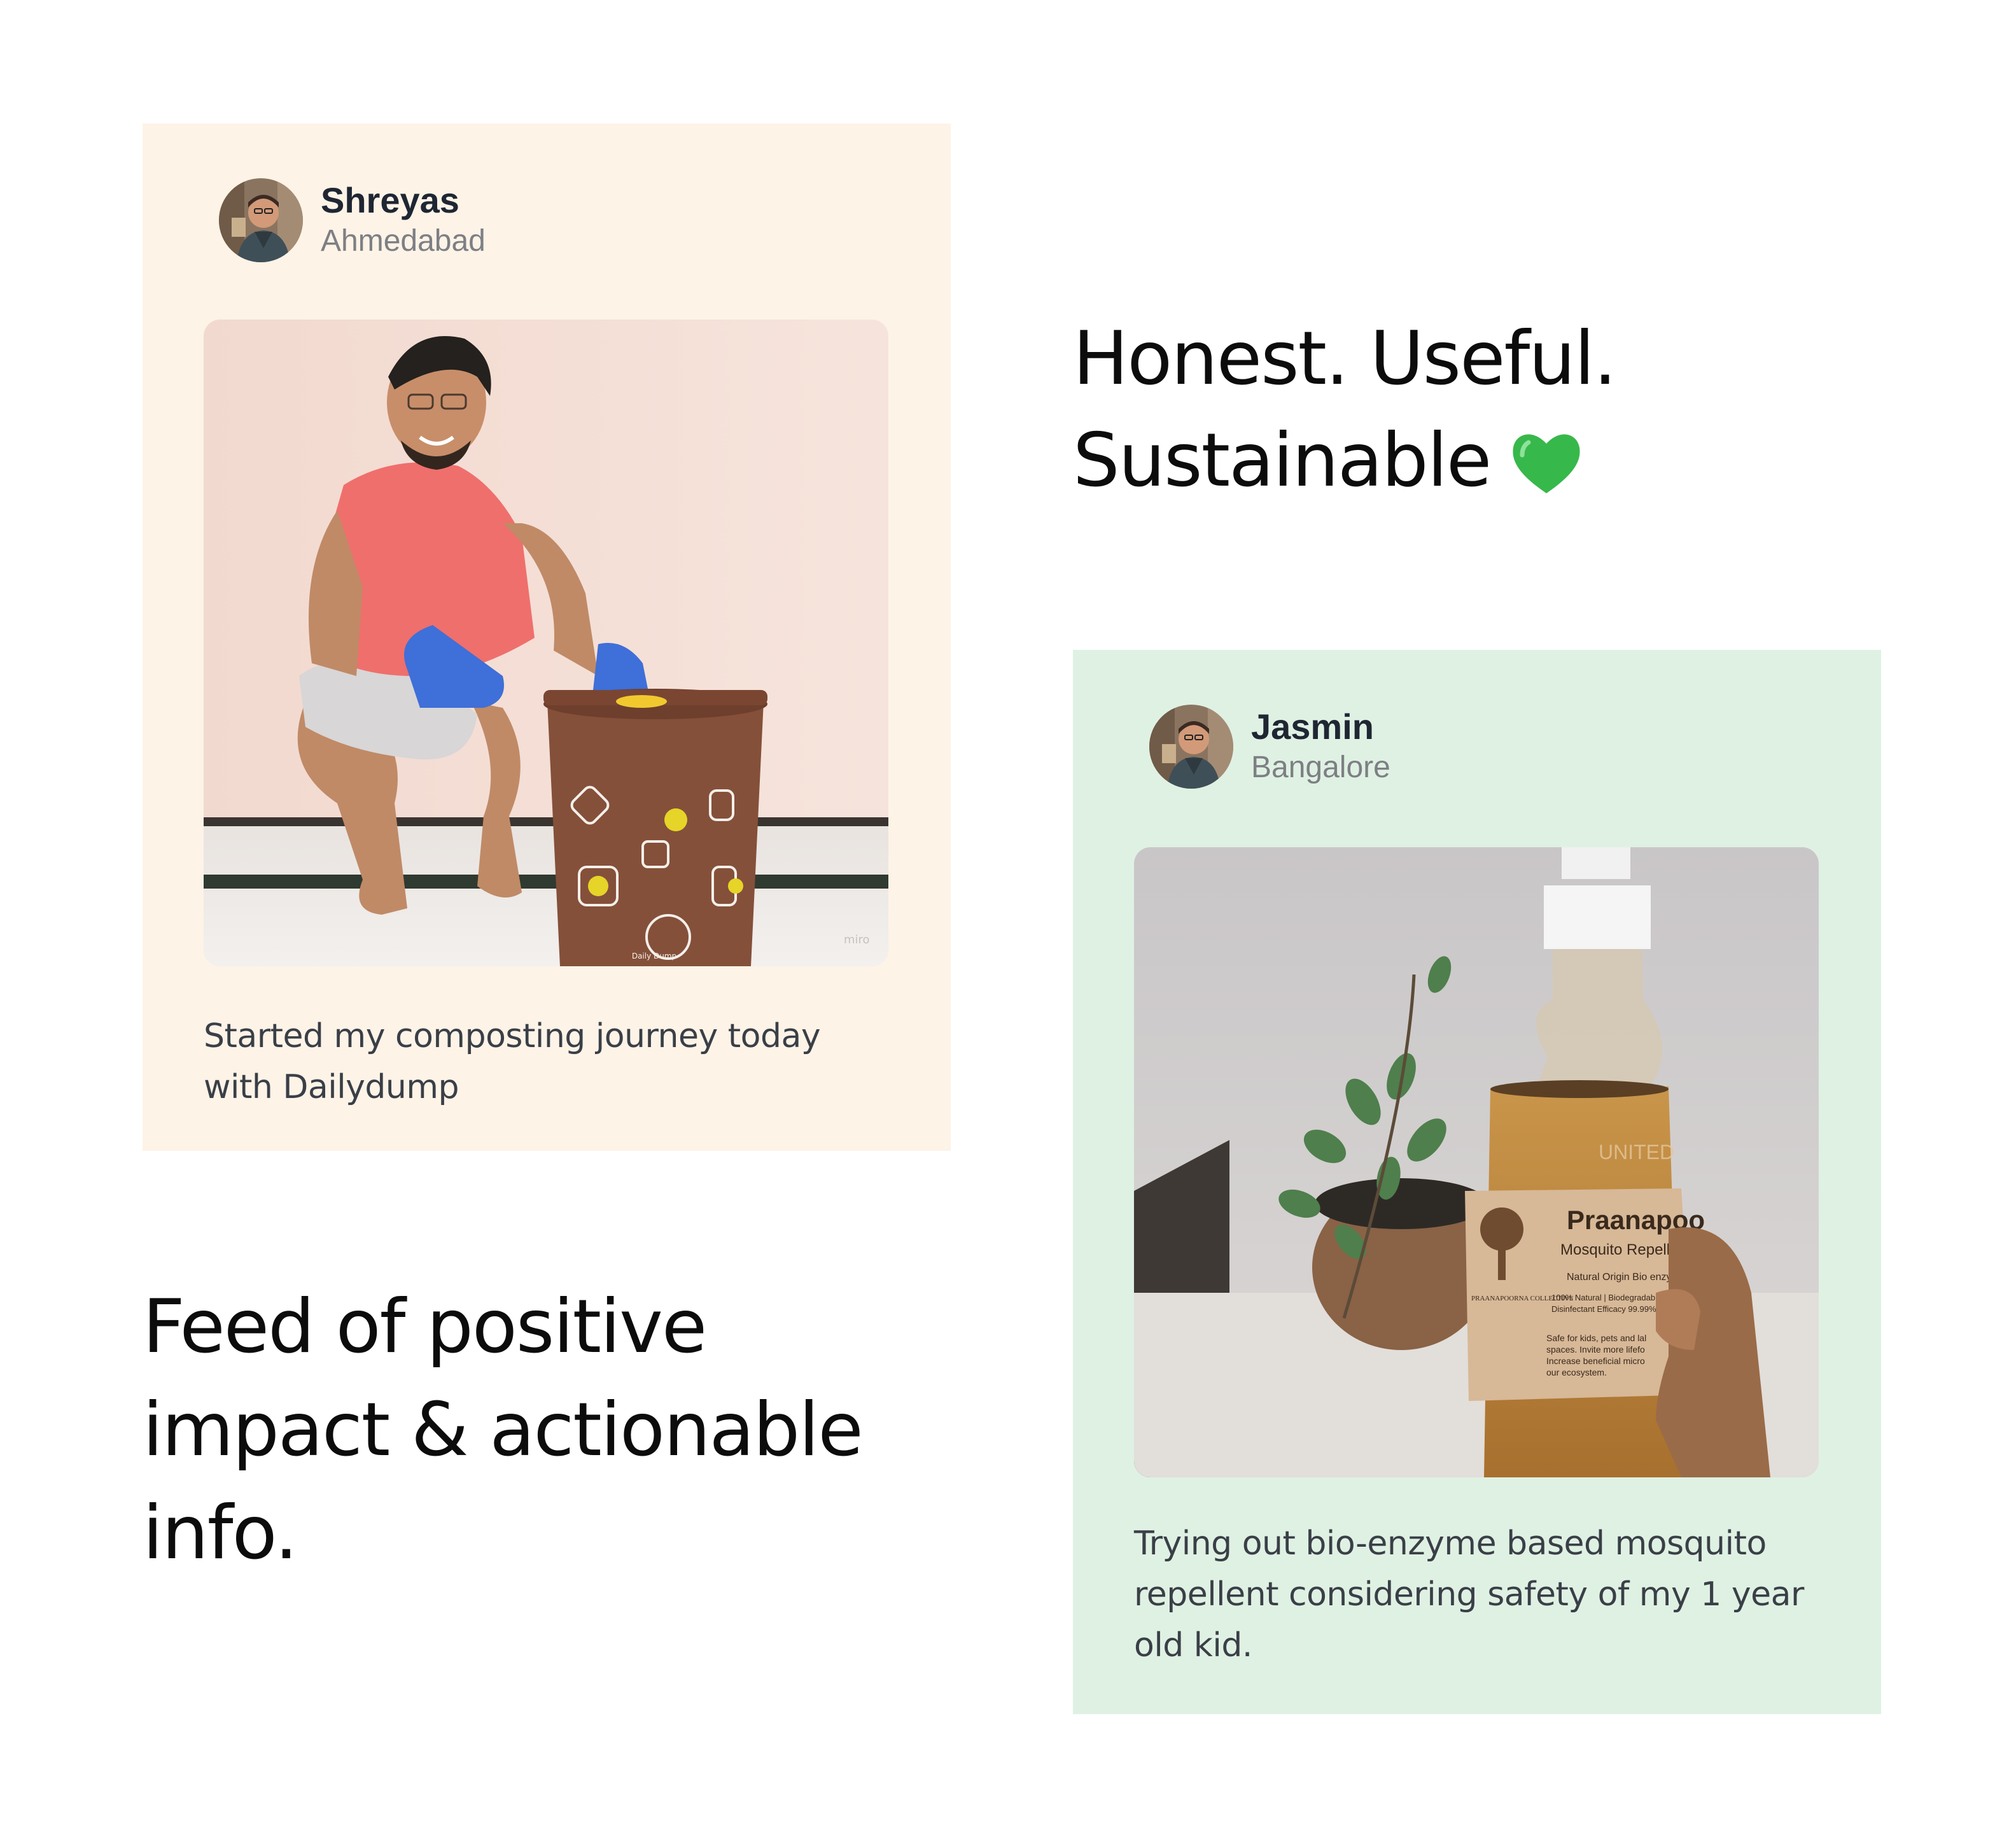 The width and height of the screenshot is (2016, 1823). I want to click on post-author: Shreyas Ahmedabad, so click(352, 220).